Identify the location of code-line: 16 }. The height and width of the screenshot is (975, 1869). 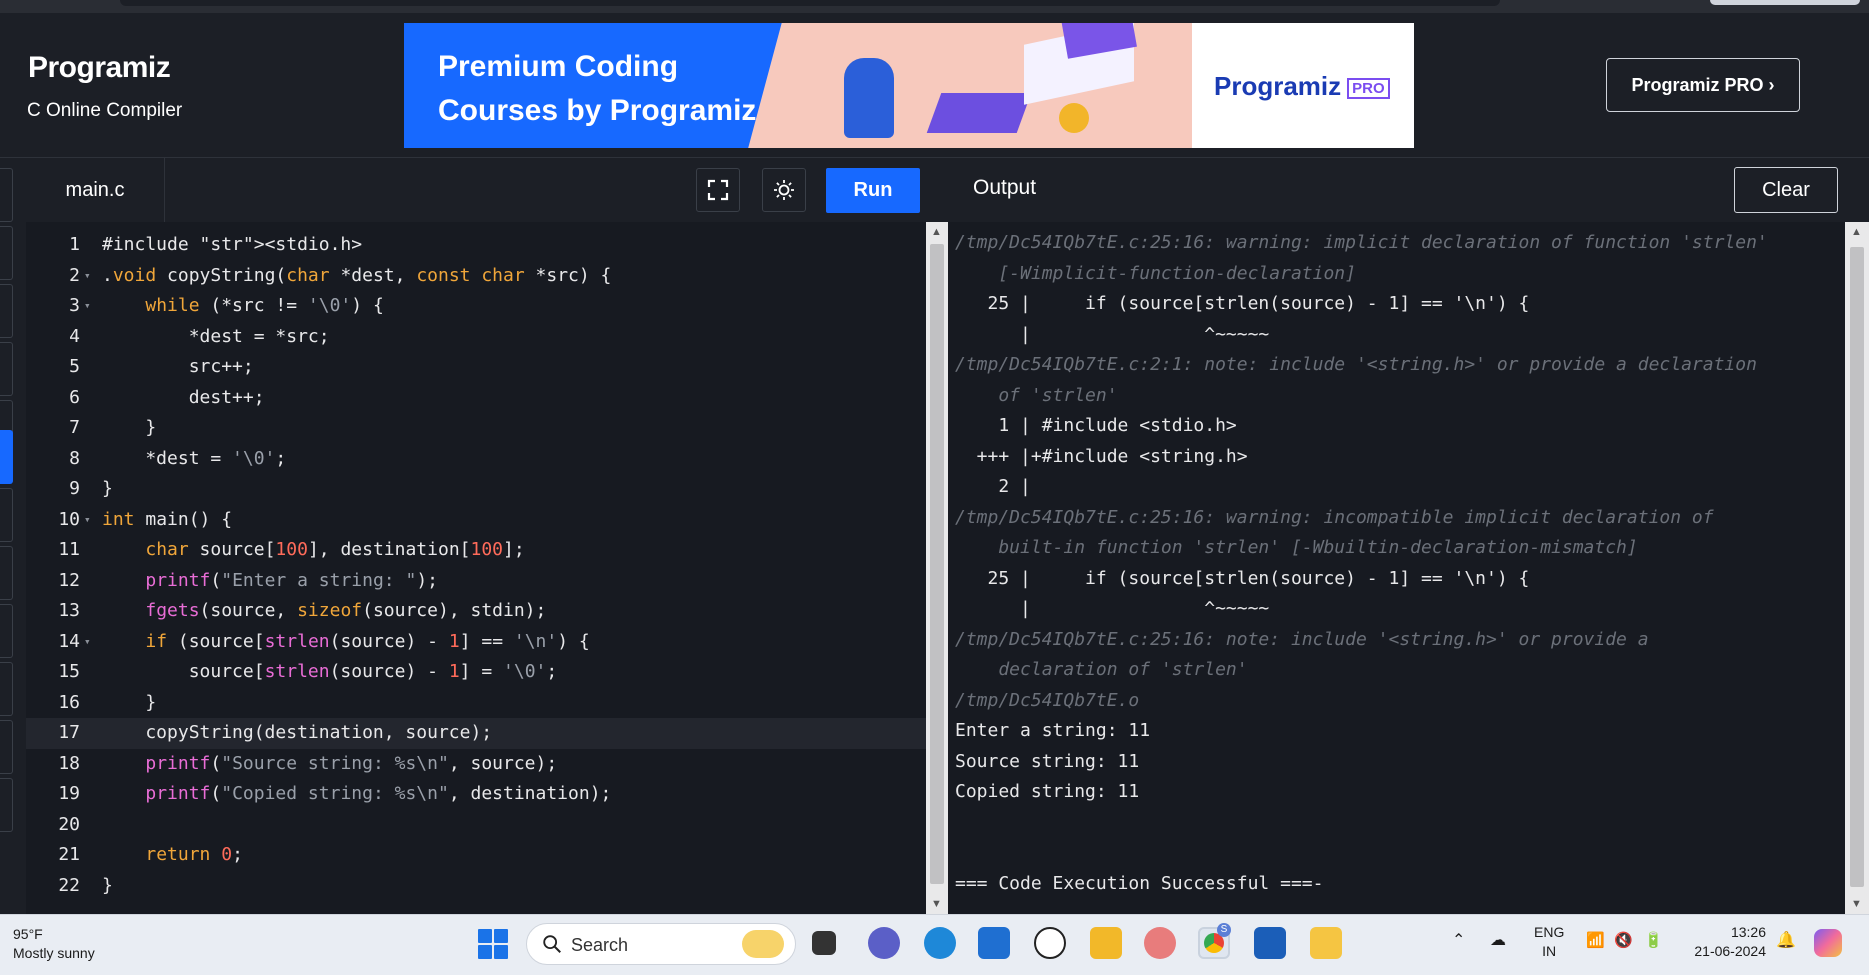
(476, 703).